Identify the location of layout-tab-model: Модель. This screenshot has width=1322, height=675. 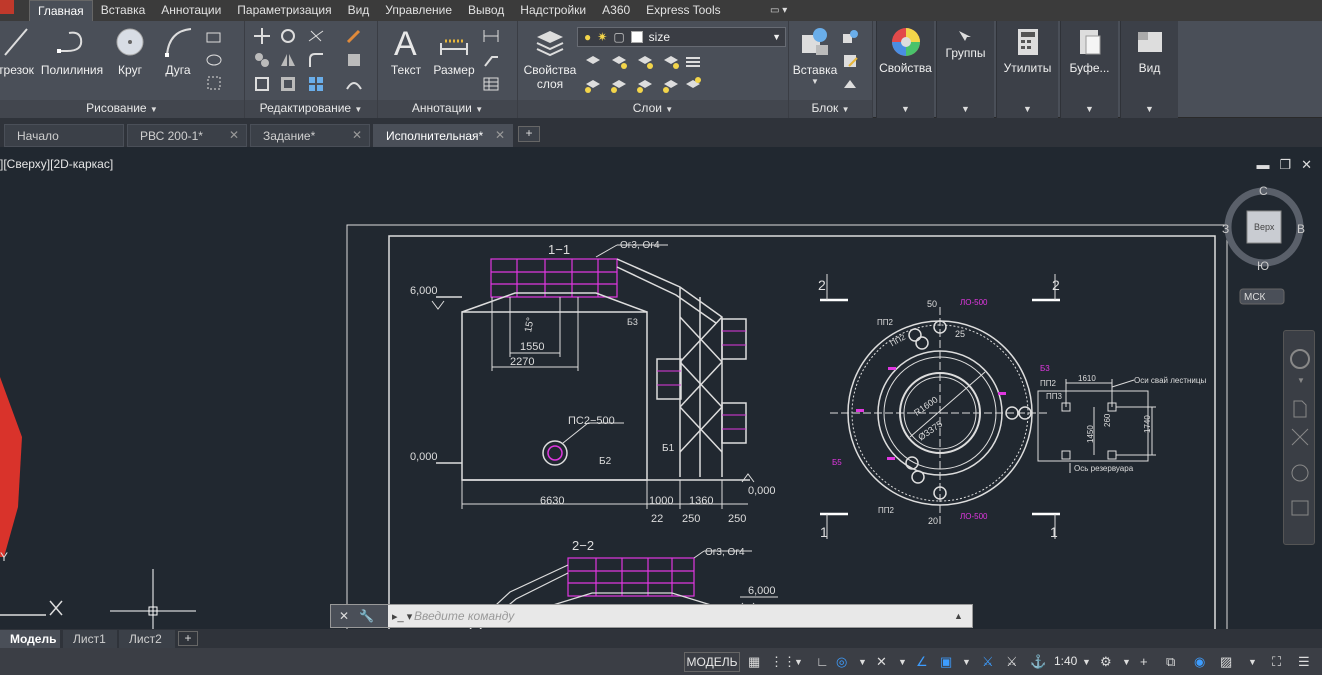
(30, 639).